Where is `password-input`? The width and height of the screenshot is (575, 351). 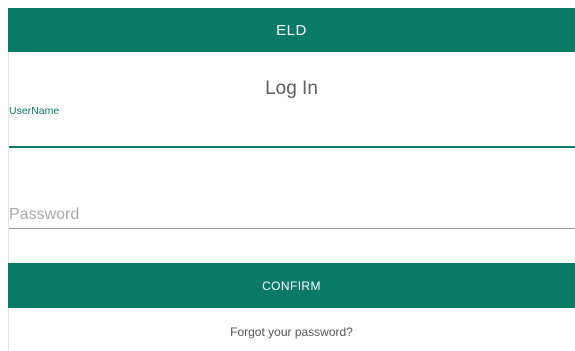
password-input is located at coordinates (292, 215).